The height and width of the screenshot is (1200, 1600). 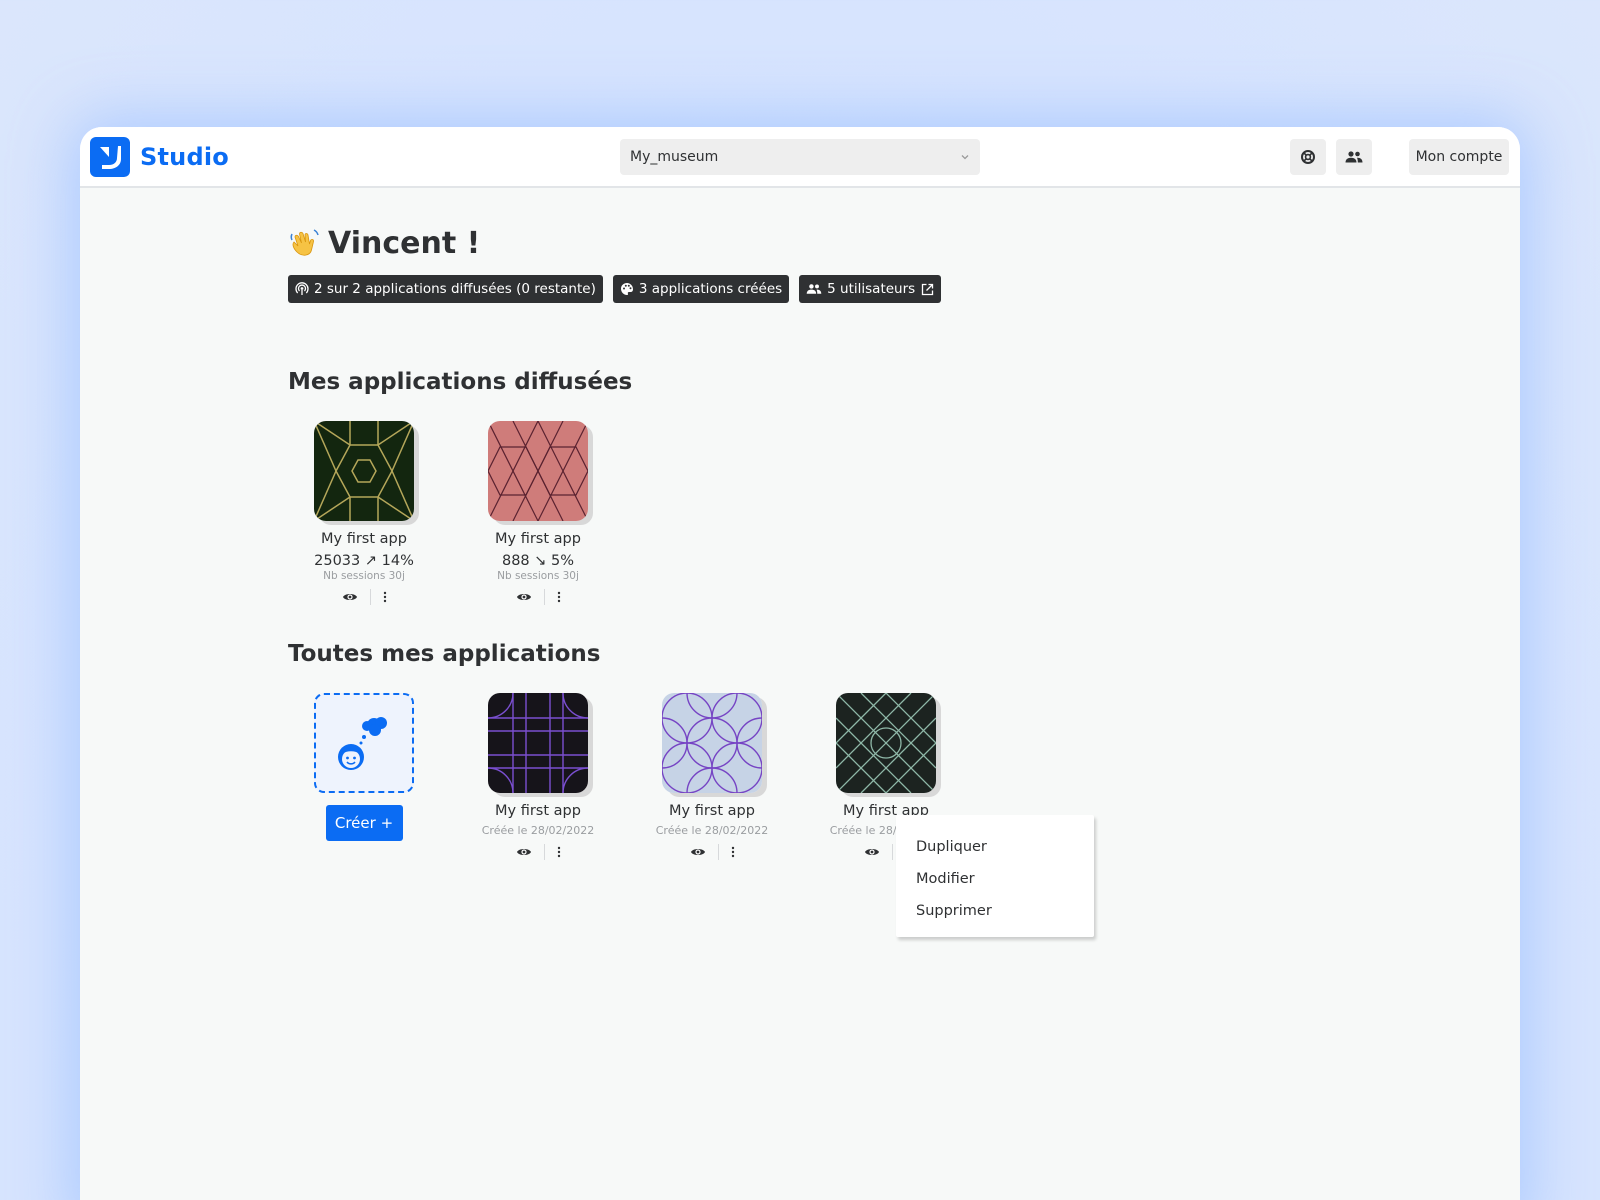 I want to click on created-badge-label: 3 applications créées, so click(x=710, y=289).